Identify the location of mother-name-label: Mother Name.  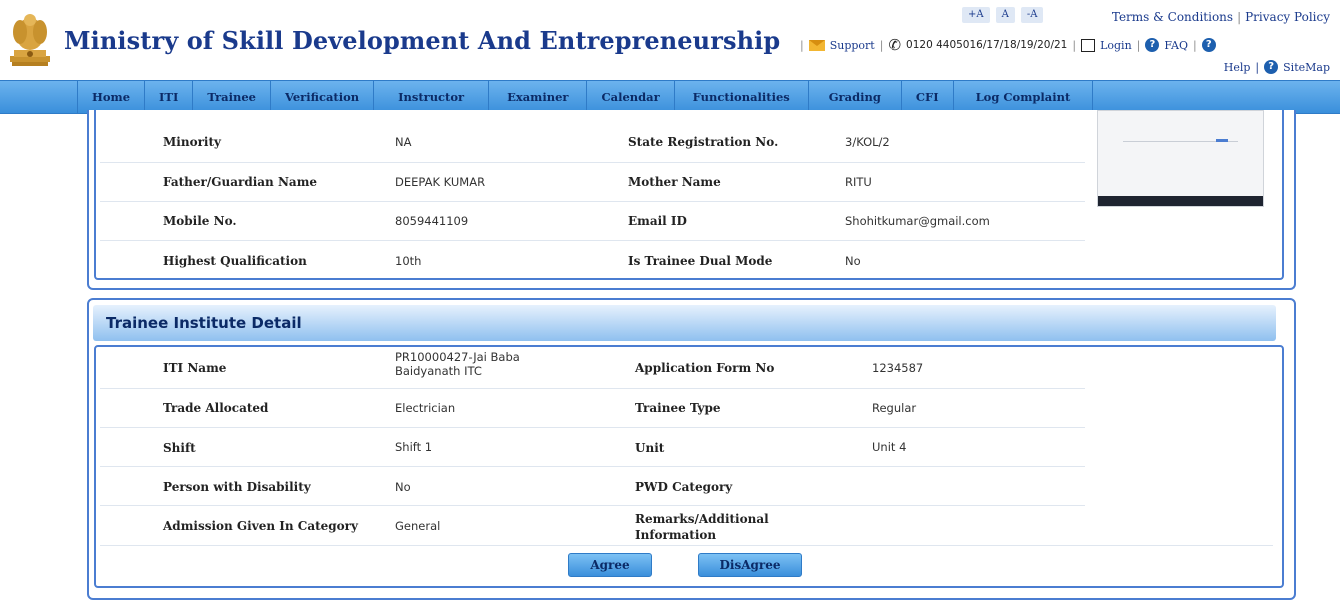
(674, 182).